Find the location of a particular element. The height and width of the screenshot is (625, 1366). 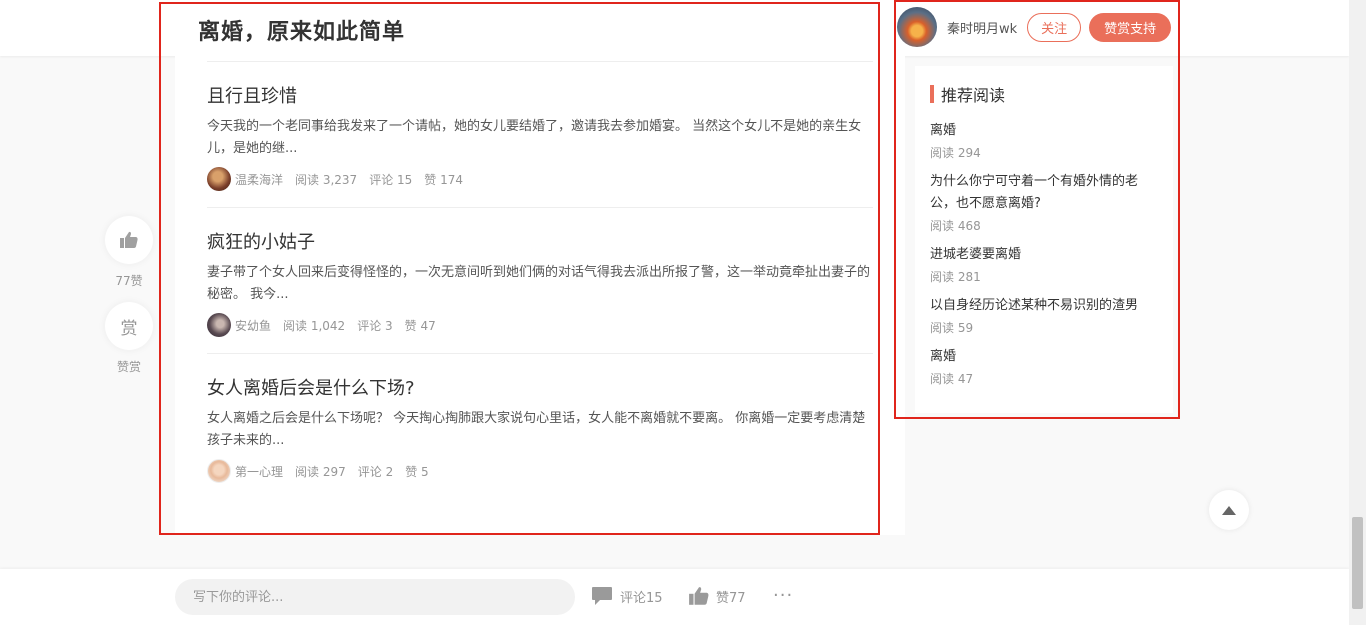

article-meta: 温柔海洋 阅读 3,237 评论 15 赞 174 is located at coordinates (540, 179).